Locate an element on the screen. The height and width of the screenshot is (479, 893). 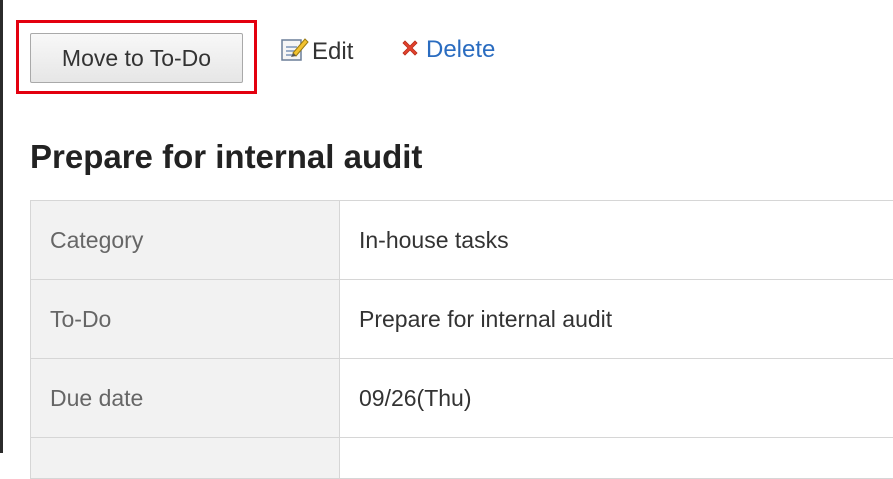
table-row is located at coordinates (462, 458).